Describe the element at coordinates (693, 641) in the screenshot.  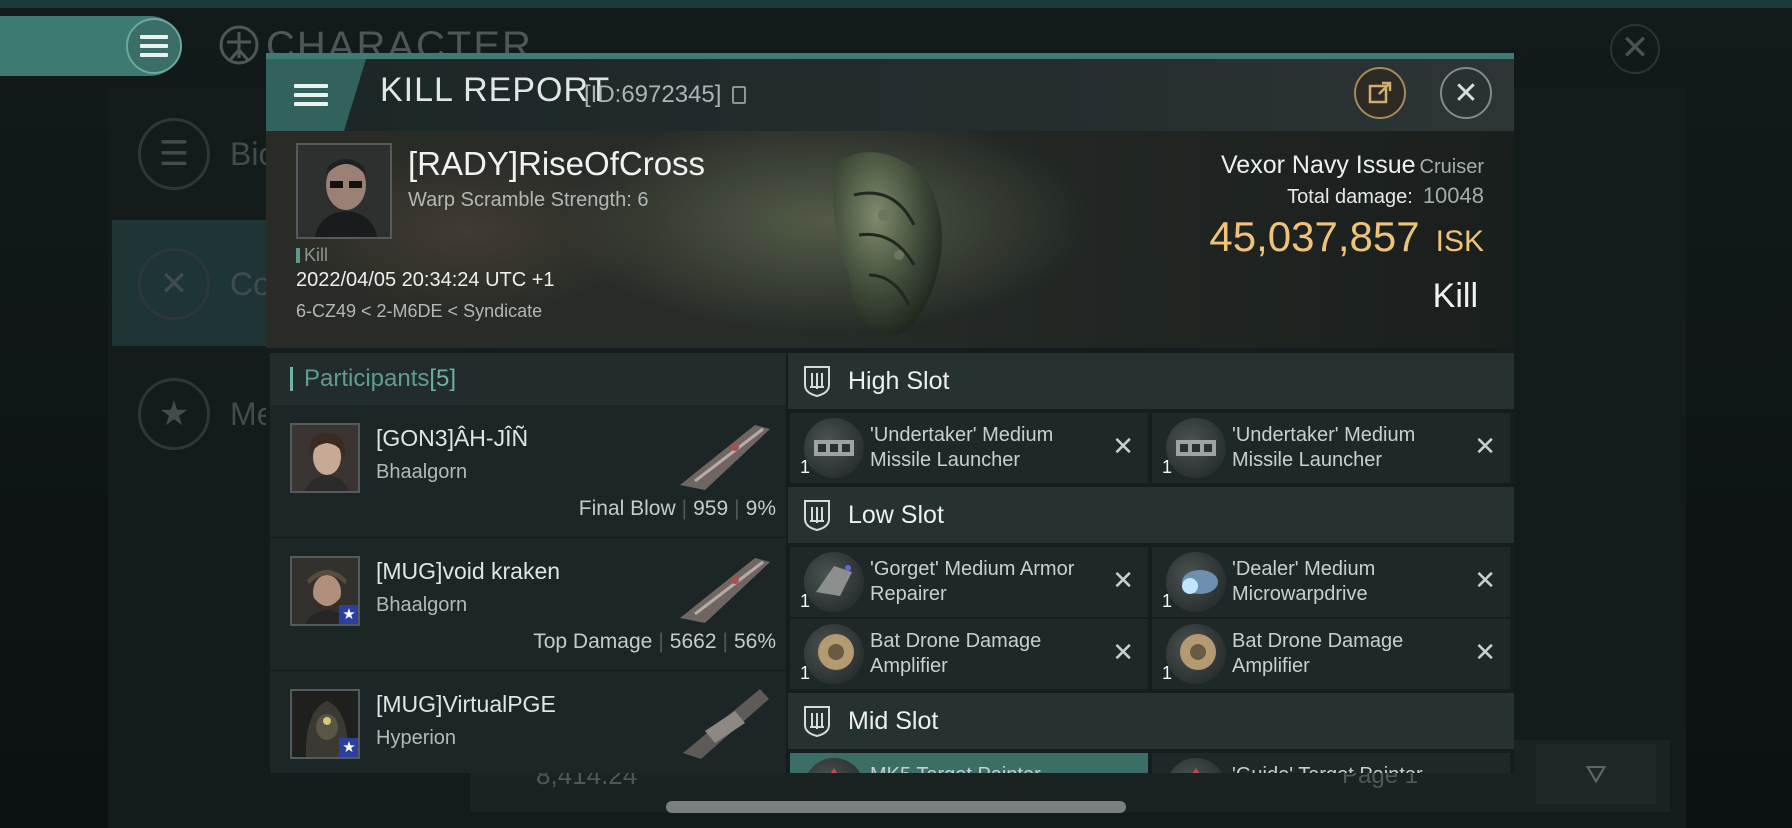
I see `participant-damage: 5662` at that location.